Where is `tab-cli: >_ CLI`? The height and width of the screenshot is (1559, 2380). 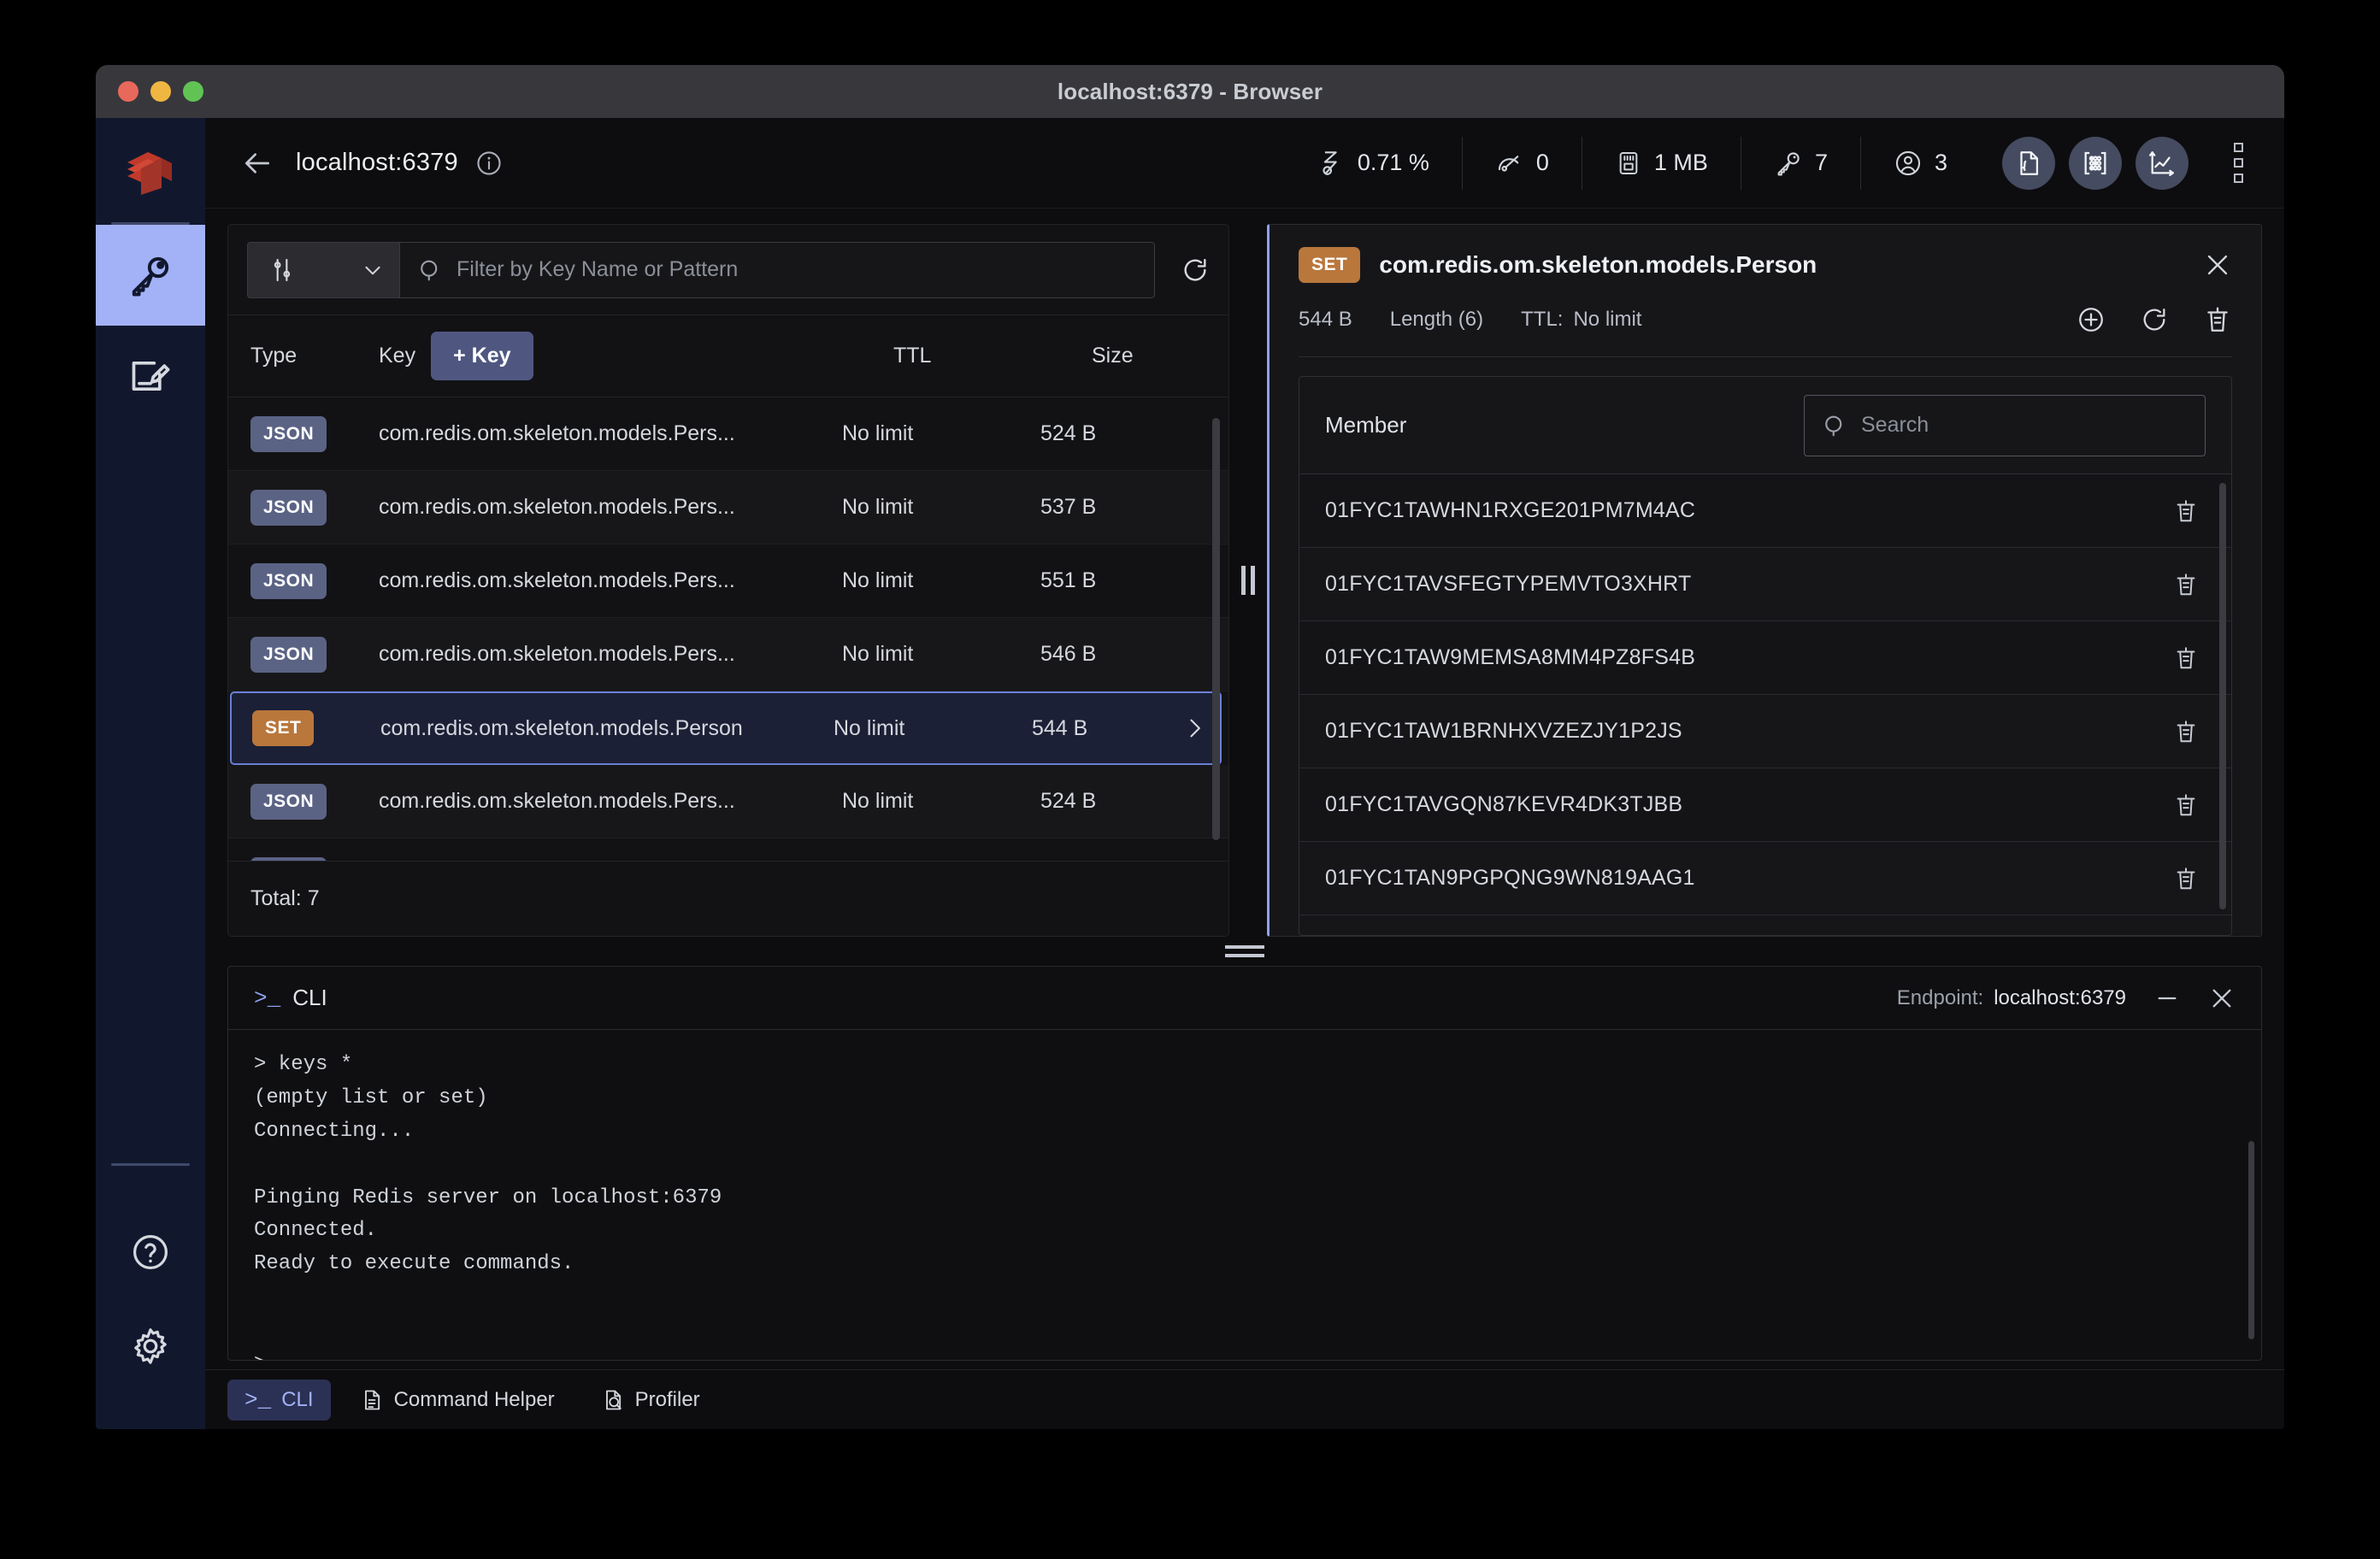 tab-cli: >_ CLI is located at coordinates (279, 1400).